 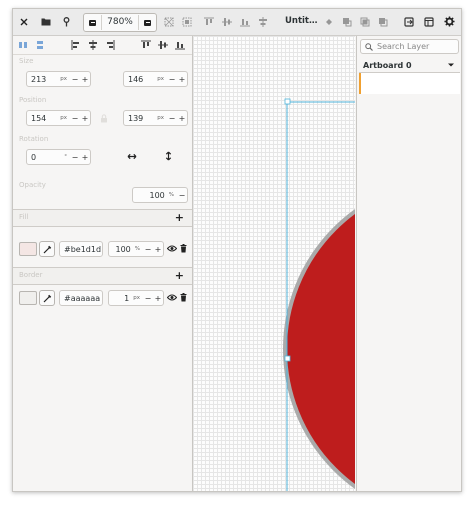 I want to click on opacity-field: 100 % −, so click(x=160, y=195).